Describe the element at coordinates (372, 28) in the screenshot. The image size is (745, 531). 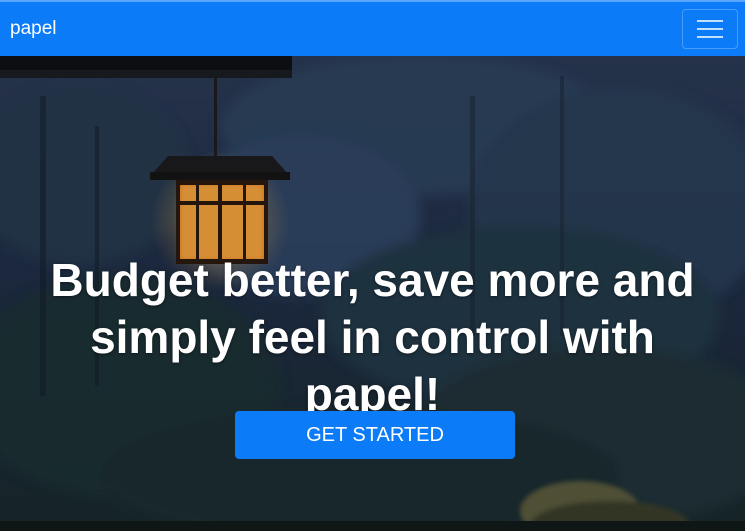
I see `top-navbar: papel` at that location.